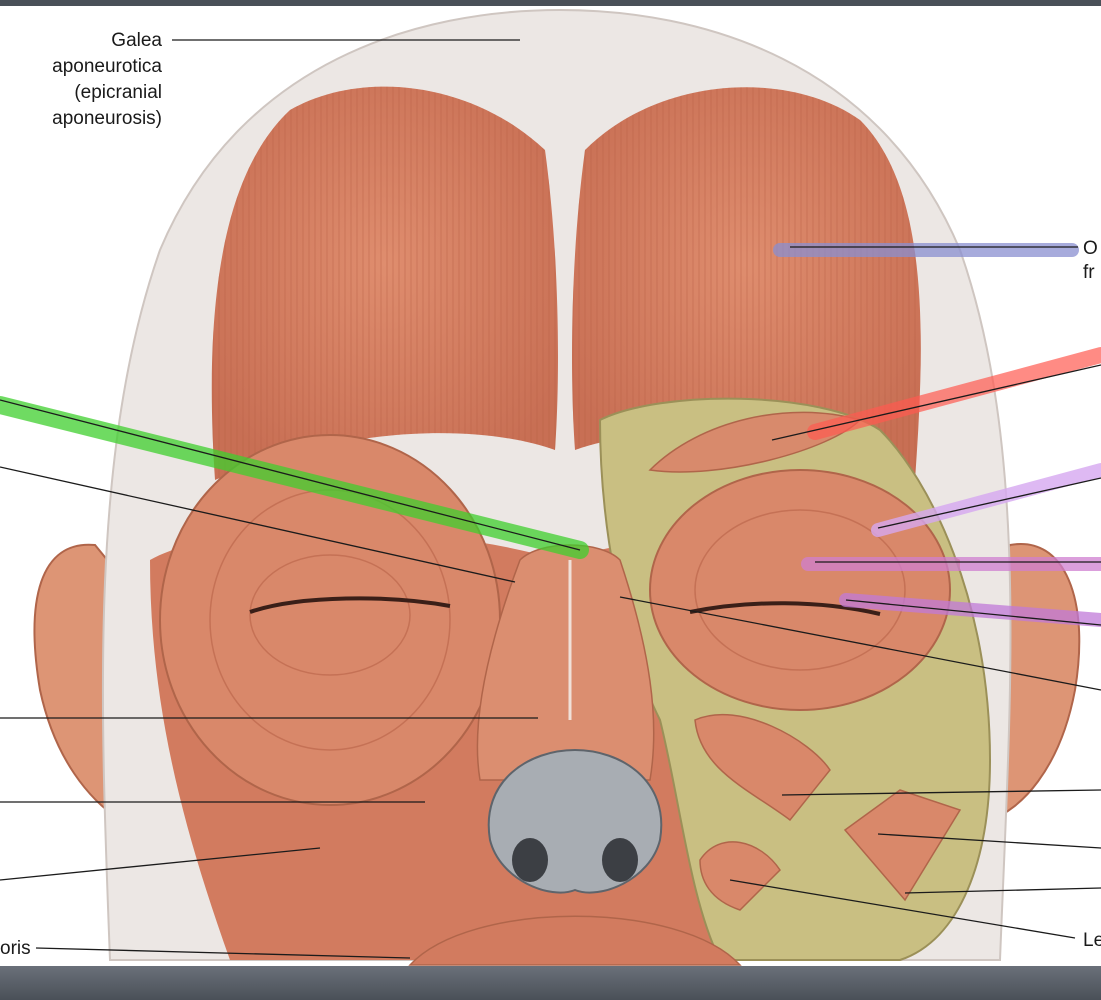 The image size is (1101, 1000). Describe the element at coordinates (107, 66) in the screenshot. I see `galea-line-2: aponeurotica` at that location.